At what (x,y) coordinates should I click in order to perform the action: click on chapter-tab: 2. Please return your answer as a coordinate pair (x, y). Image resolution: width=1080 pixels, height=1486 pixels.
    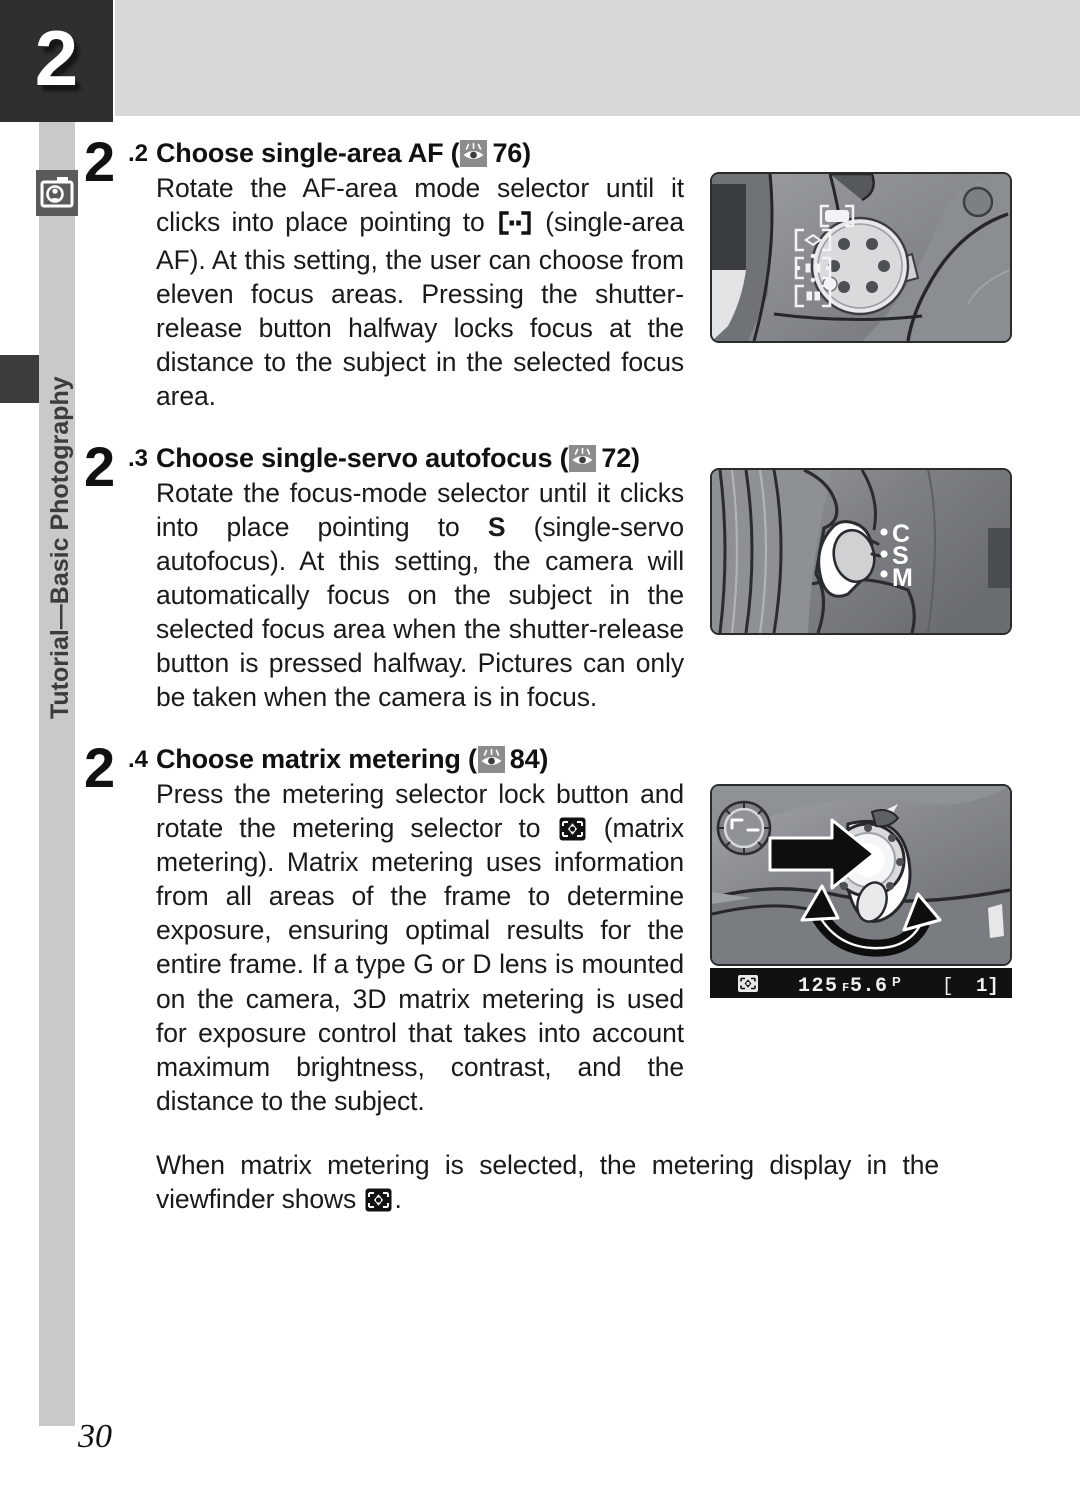
    Looking at the image, I should click on (56, 61).